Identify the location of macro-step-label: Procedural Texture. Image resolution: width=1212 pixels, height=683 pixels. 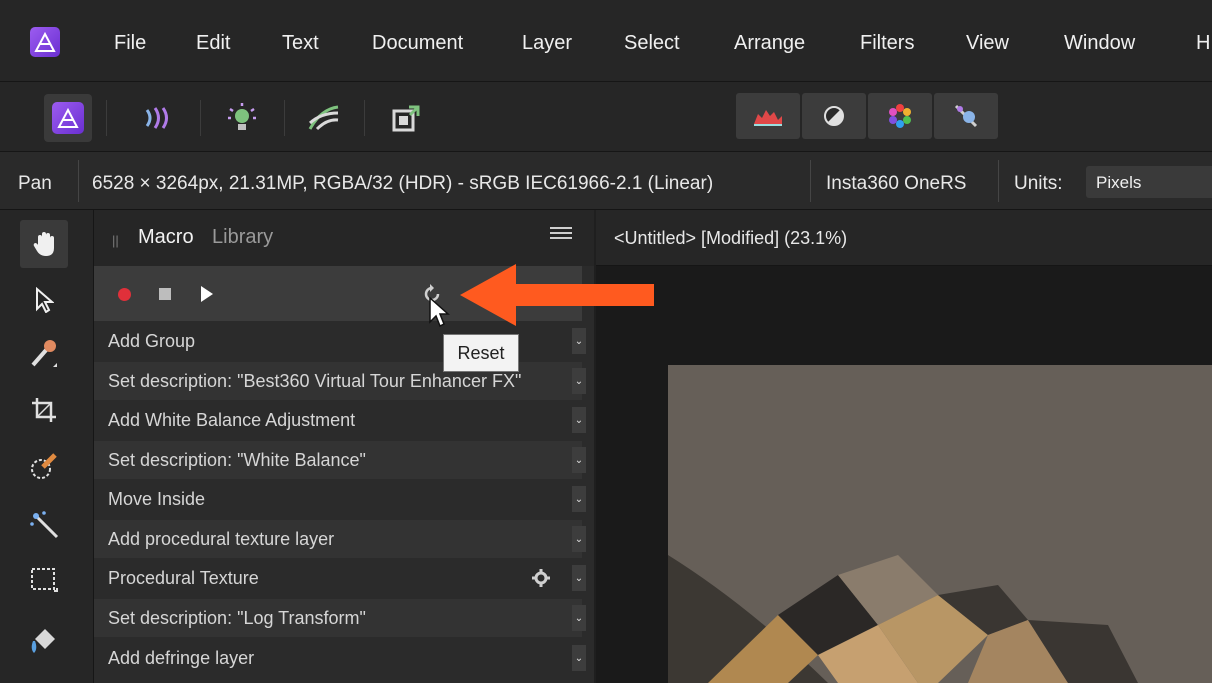
(183, 578).